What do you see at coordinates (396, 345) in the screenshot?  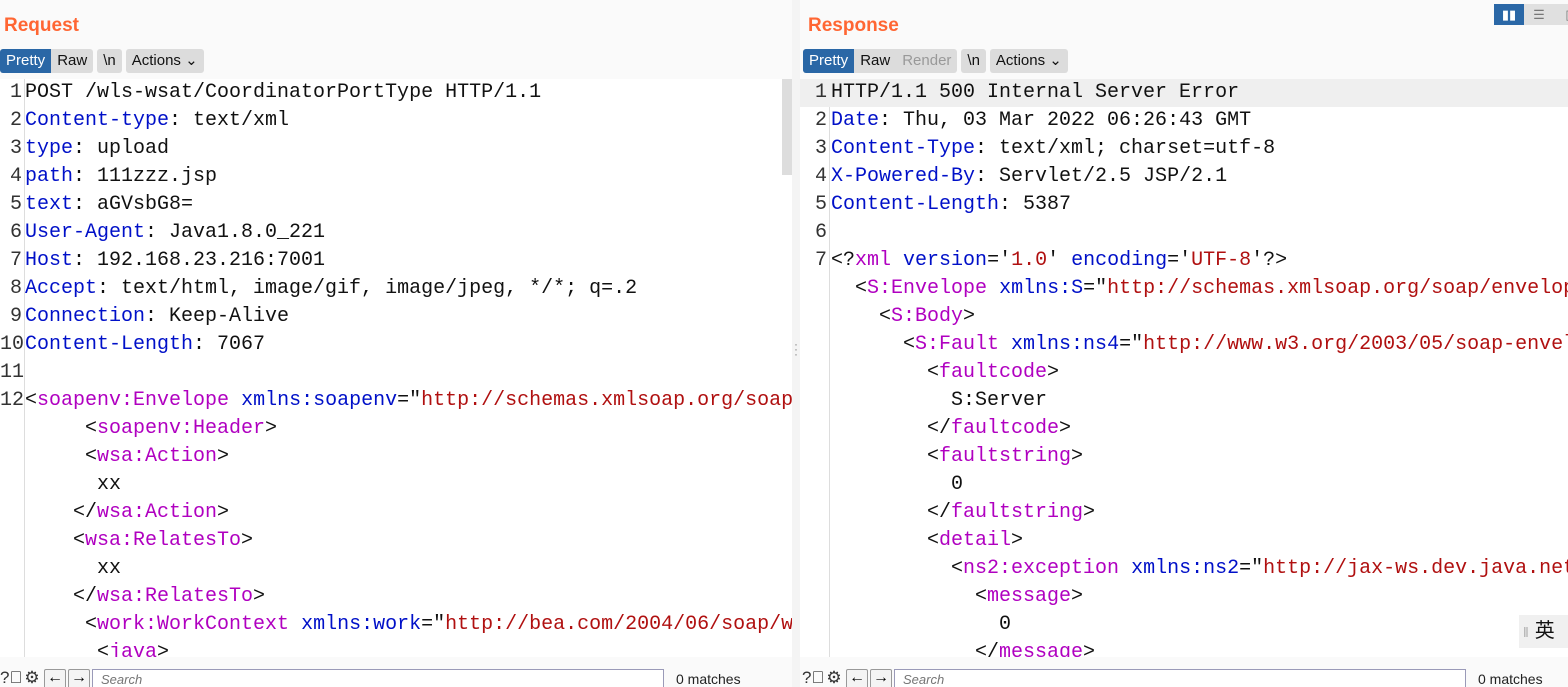 I see `code-line: 10 Content-Length: 7067` at bounding box center [396, 345].